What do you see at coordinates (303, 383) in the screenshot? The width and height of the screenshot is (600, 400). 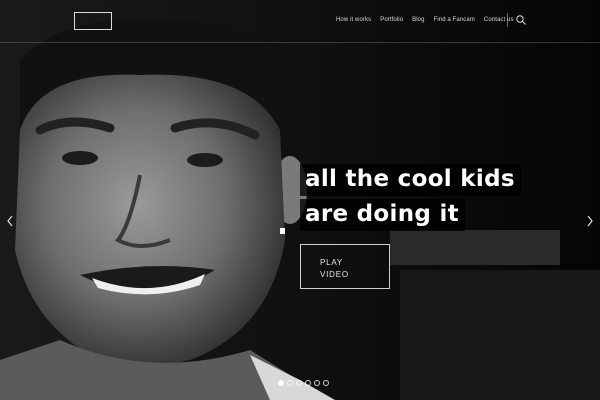 I see `slider-pagination` at bounding box center [303, 383].